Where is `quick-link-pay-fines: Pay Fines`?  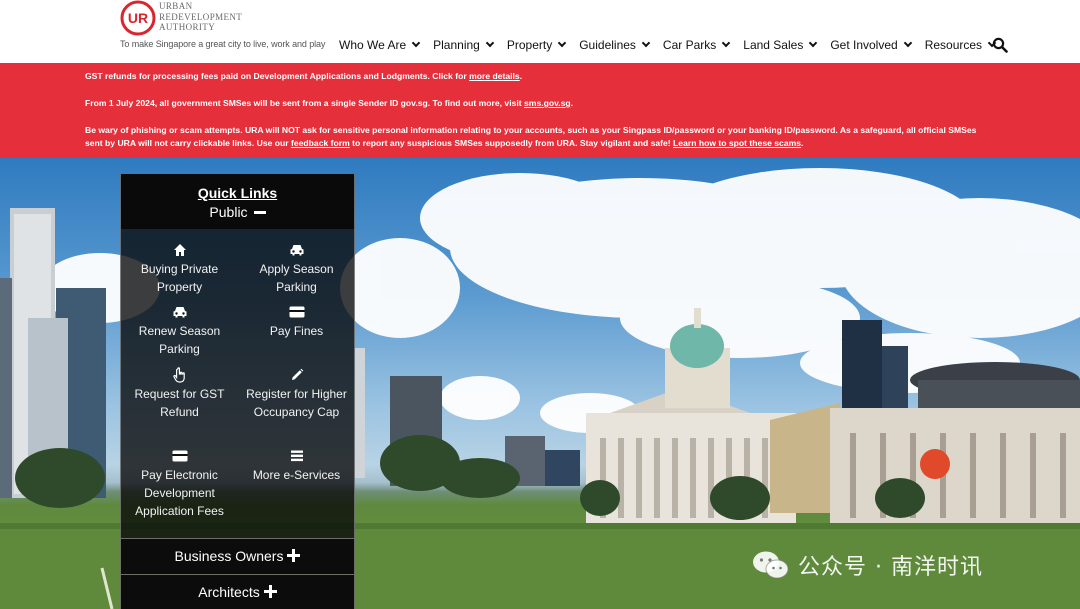 quick-link-pay-fines: Pay Fines is located at coordinates (296, 322).